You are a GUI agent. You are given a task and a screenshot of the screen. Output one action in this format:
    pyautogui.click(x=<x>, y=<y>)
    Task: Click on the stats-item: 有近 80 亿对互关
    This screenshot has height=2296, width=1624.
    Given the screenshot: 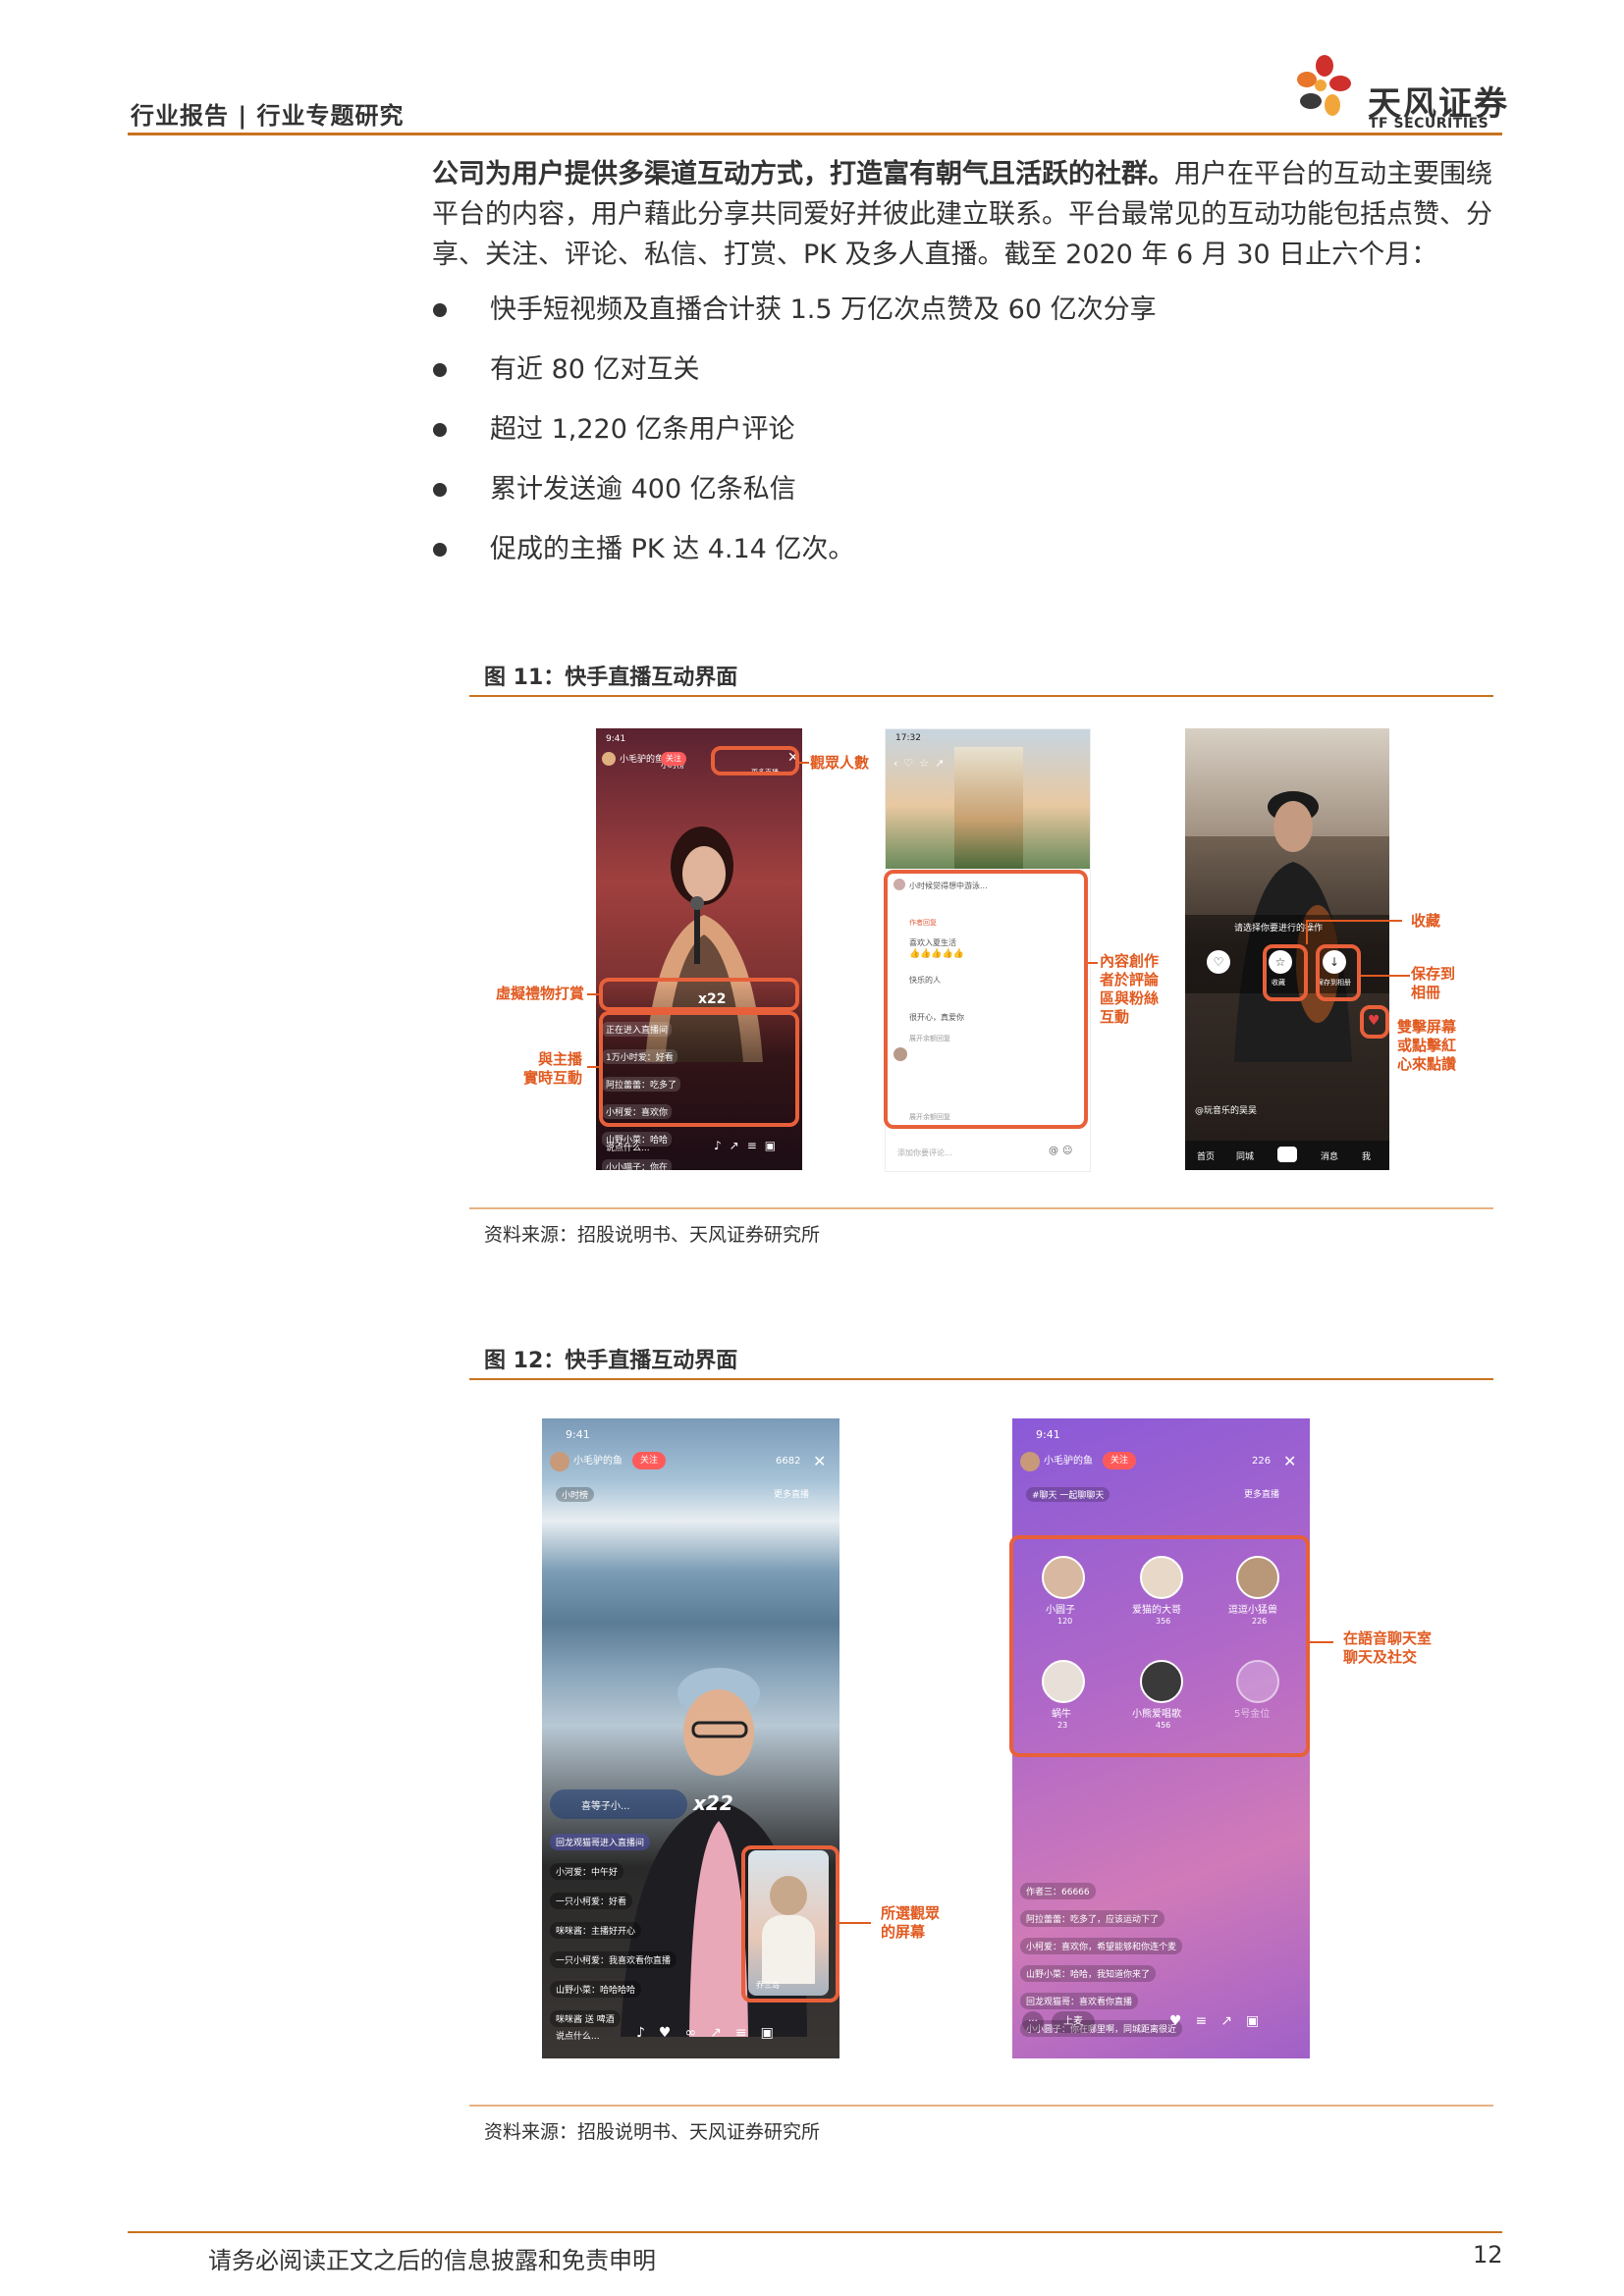 What is the action you would take?
    pyautogui.click(x=923, y=380)
    